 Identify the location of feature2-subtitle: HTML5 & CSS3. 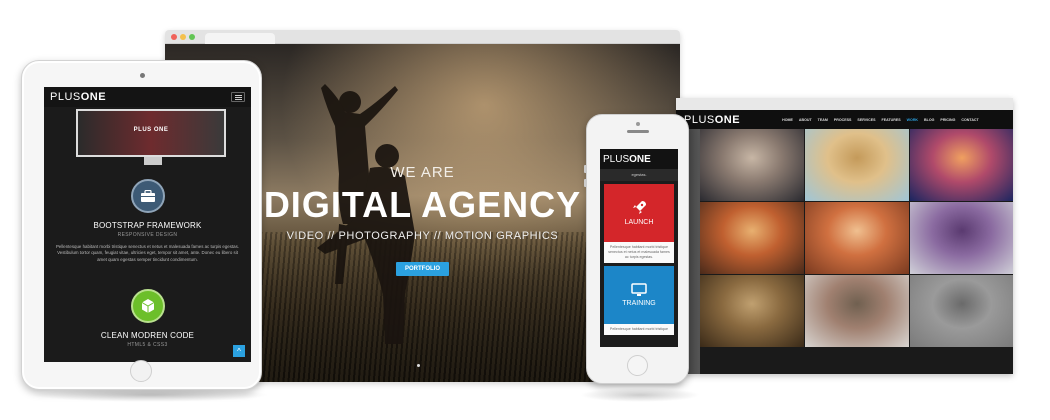
(147, 345).